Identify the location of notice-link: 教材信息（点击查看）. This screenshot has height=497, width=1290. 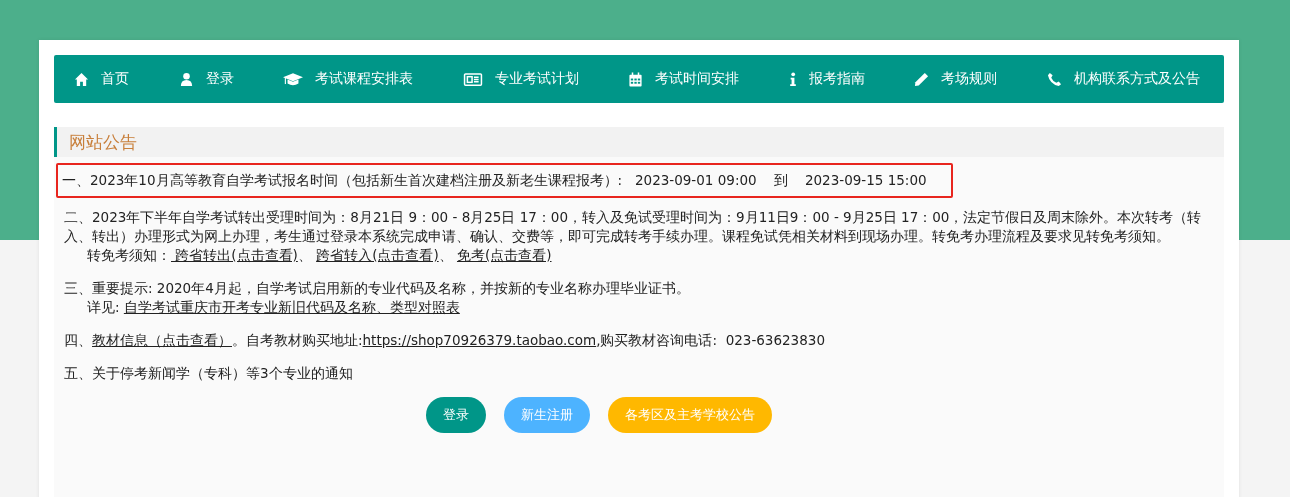
(162, 340).